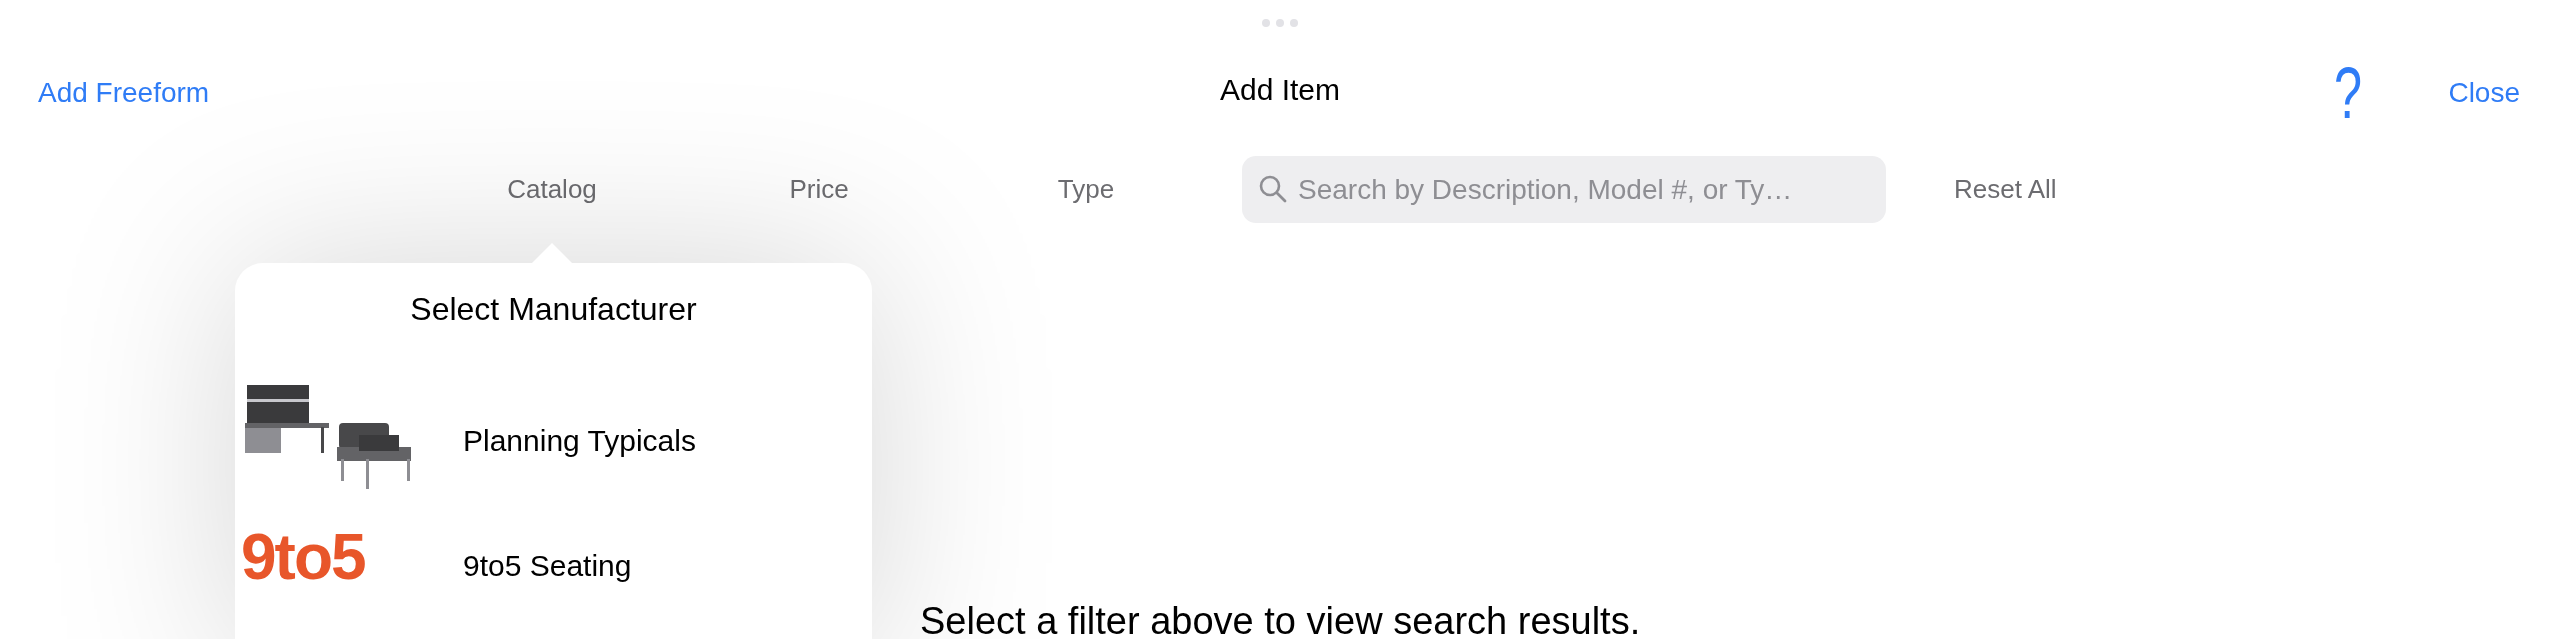 The height and width of the screenshot is (639, 2560). I want to click on window-title: Add Item, so click(1280, 90).